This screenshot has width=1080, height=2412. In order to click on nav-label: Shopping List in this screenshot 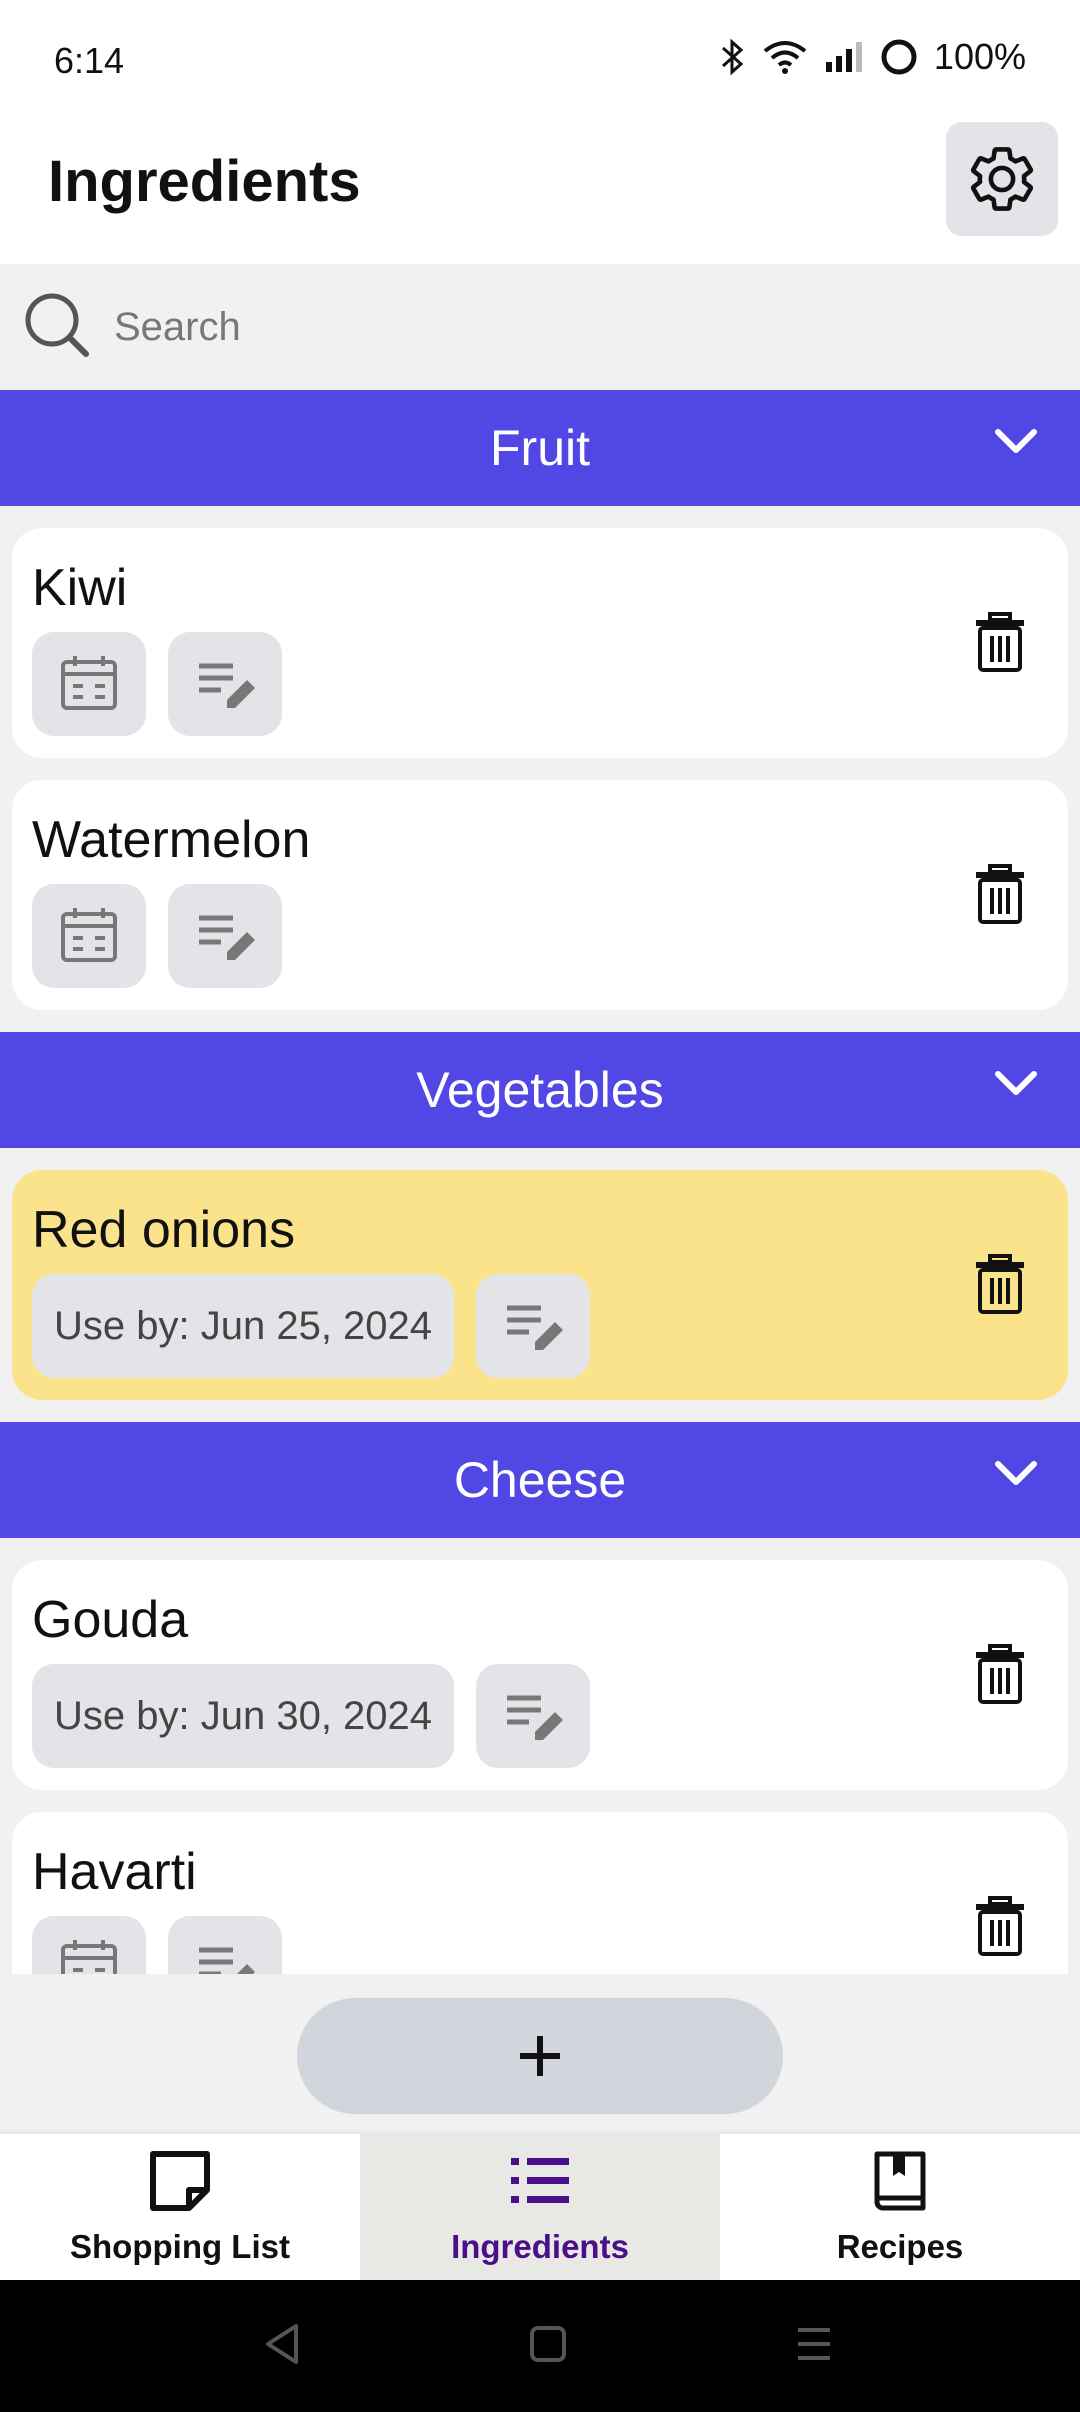, I will do `click(180, 2246)`.